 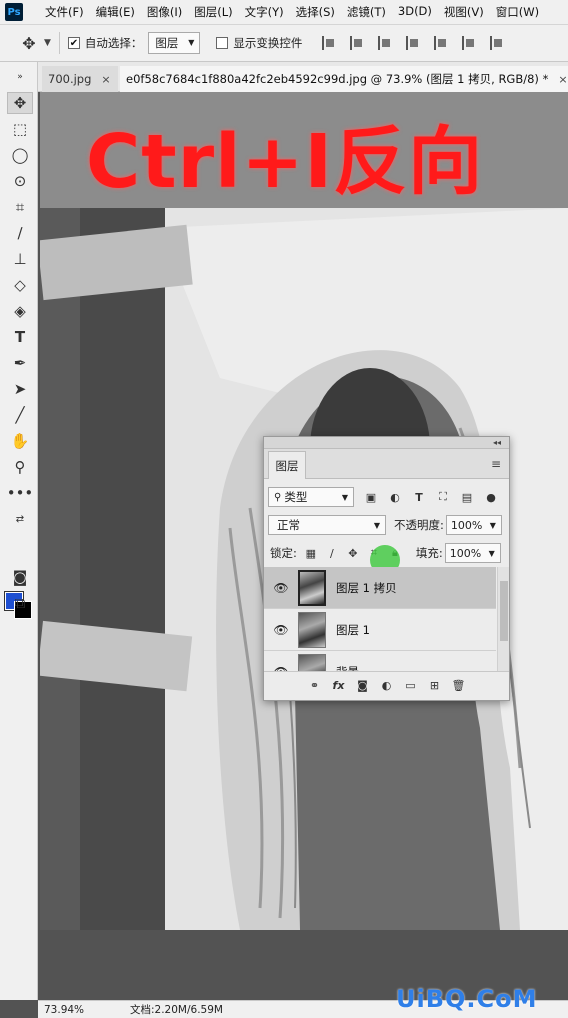 I want to click on fill-field: 100% ▼, so click(x=472, y=553).